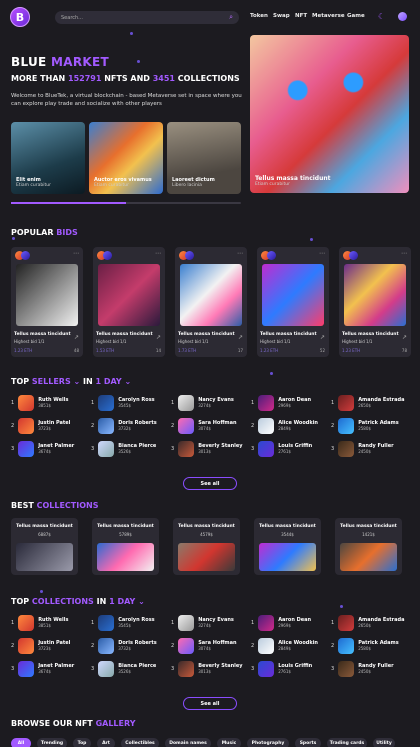 This screenshot has width=420, height=747. Describe the element at coordinates (40, 646) in the screenshot. I see `collection-row: 2 Justin Patel 3723$` at that location.